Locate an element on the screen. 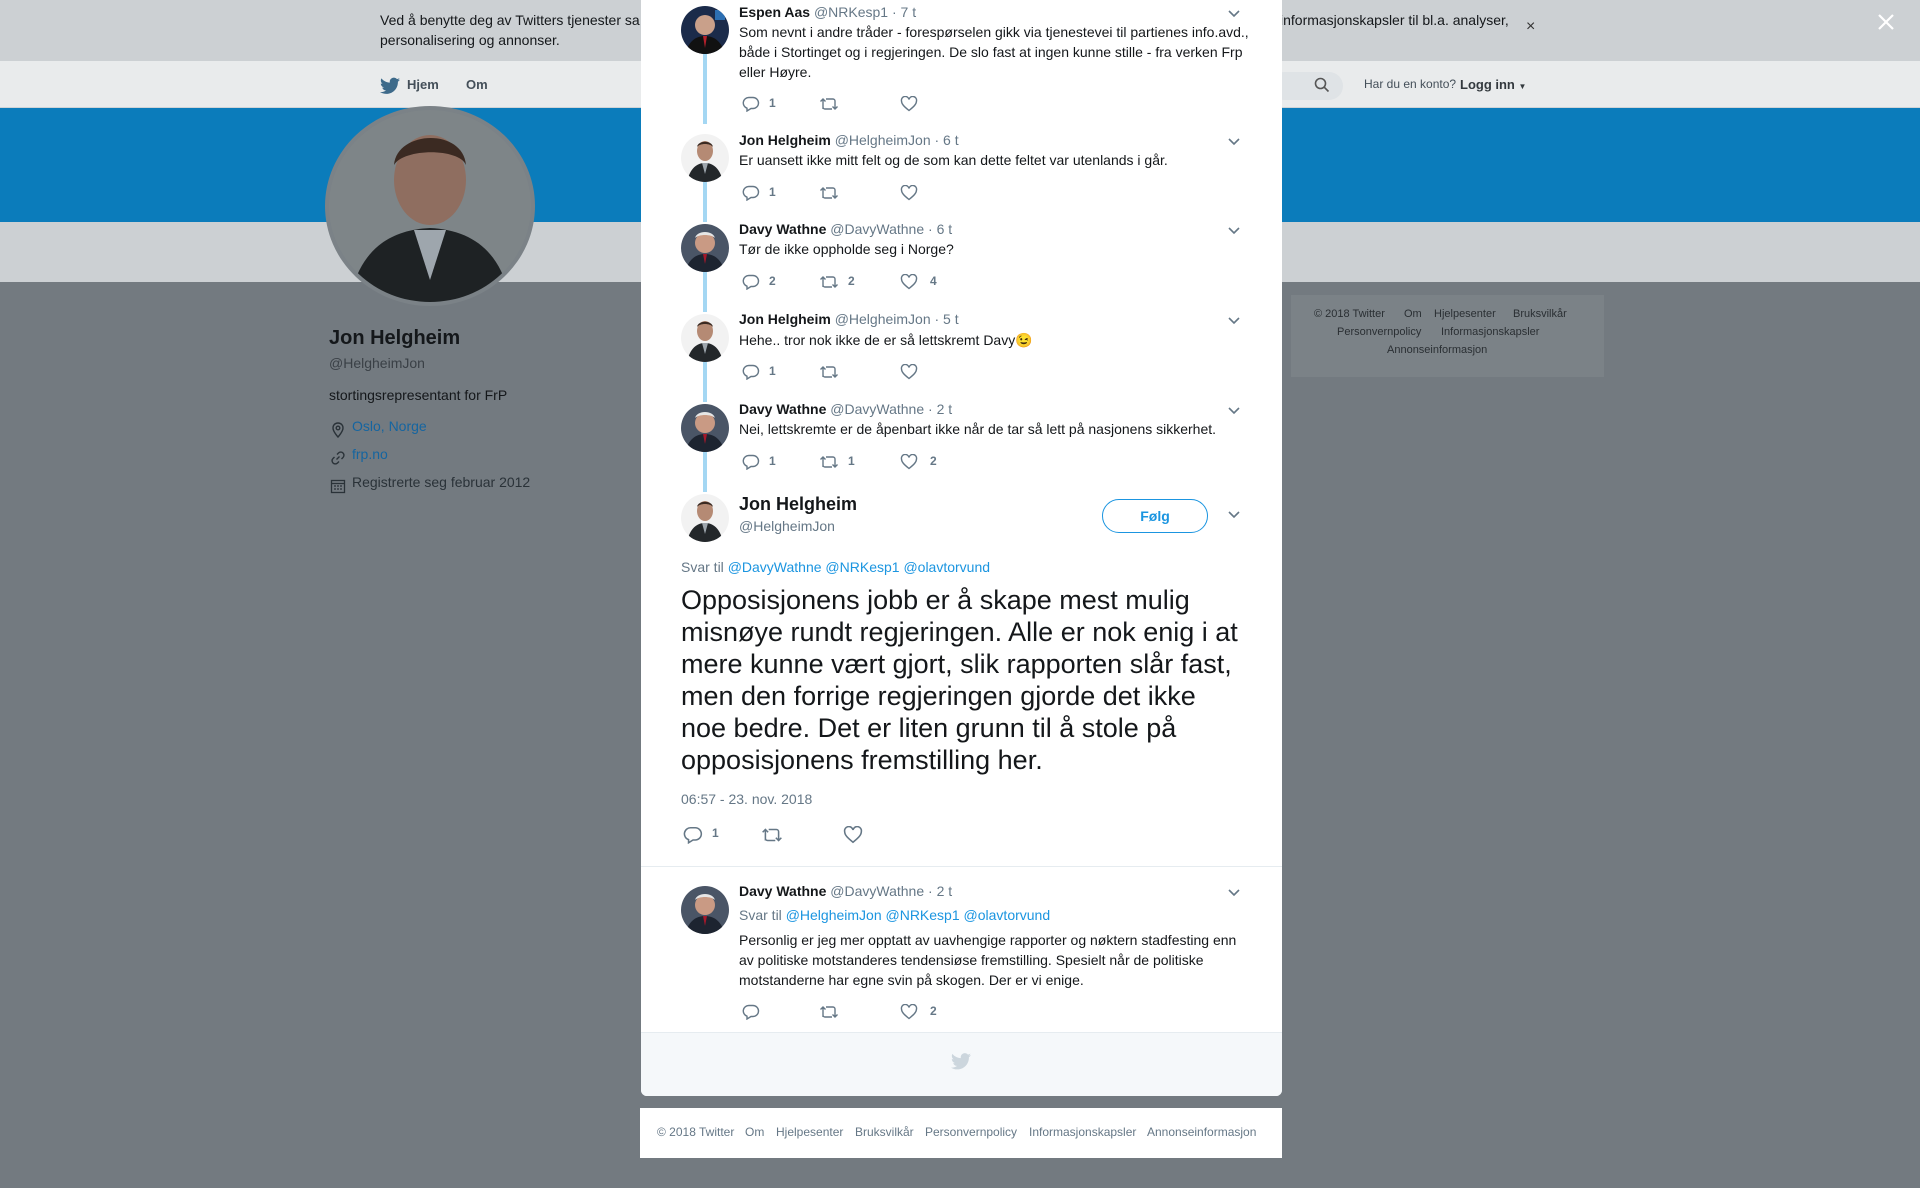 The image size is (1920, 1188). calendar-icon is located at coordinates (338, 486).